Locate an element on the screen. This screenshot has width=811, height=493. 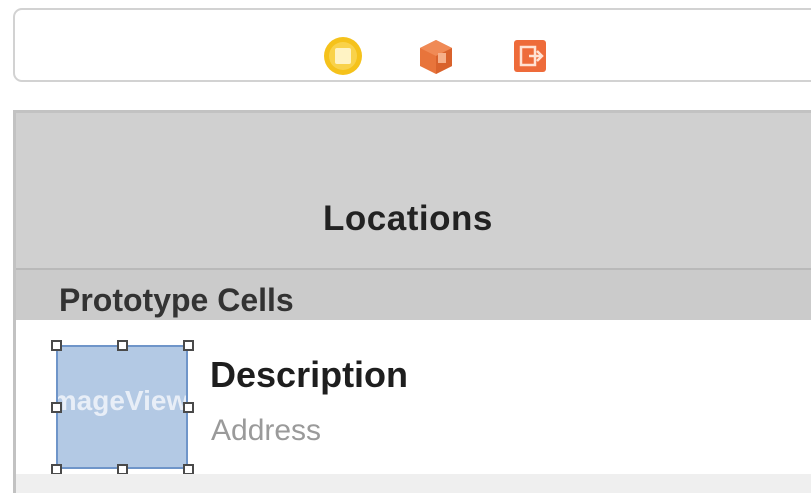
view-controller-icon is located at coordinates (343, 56).